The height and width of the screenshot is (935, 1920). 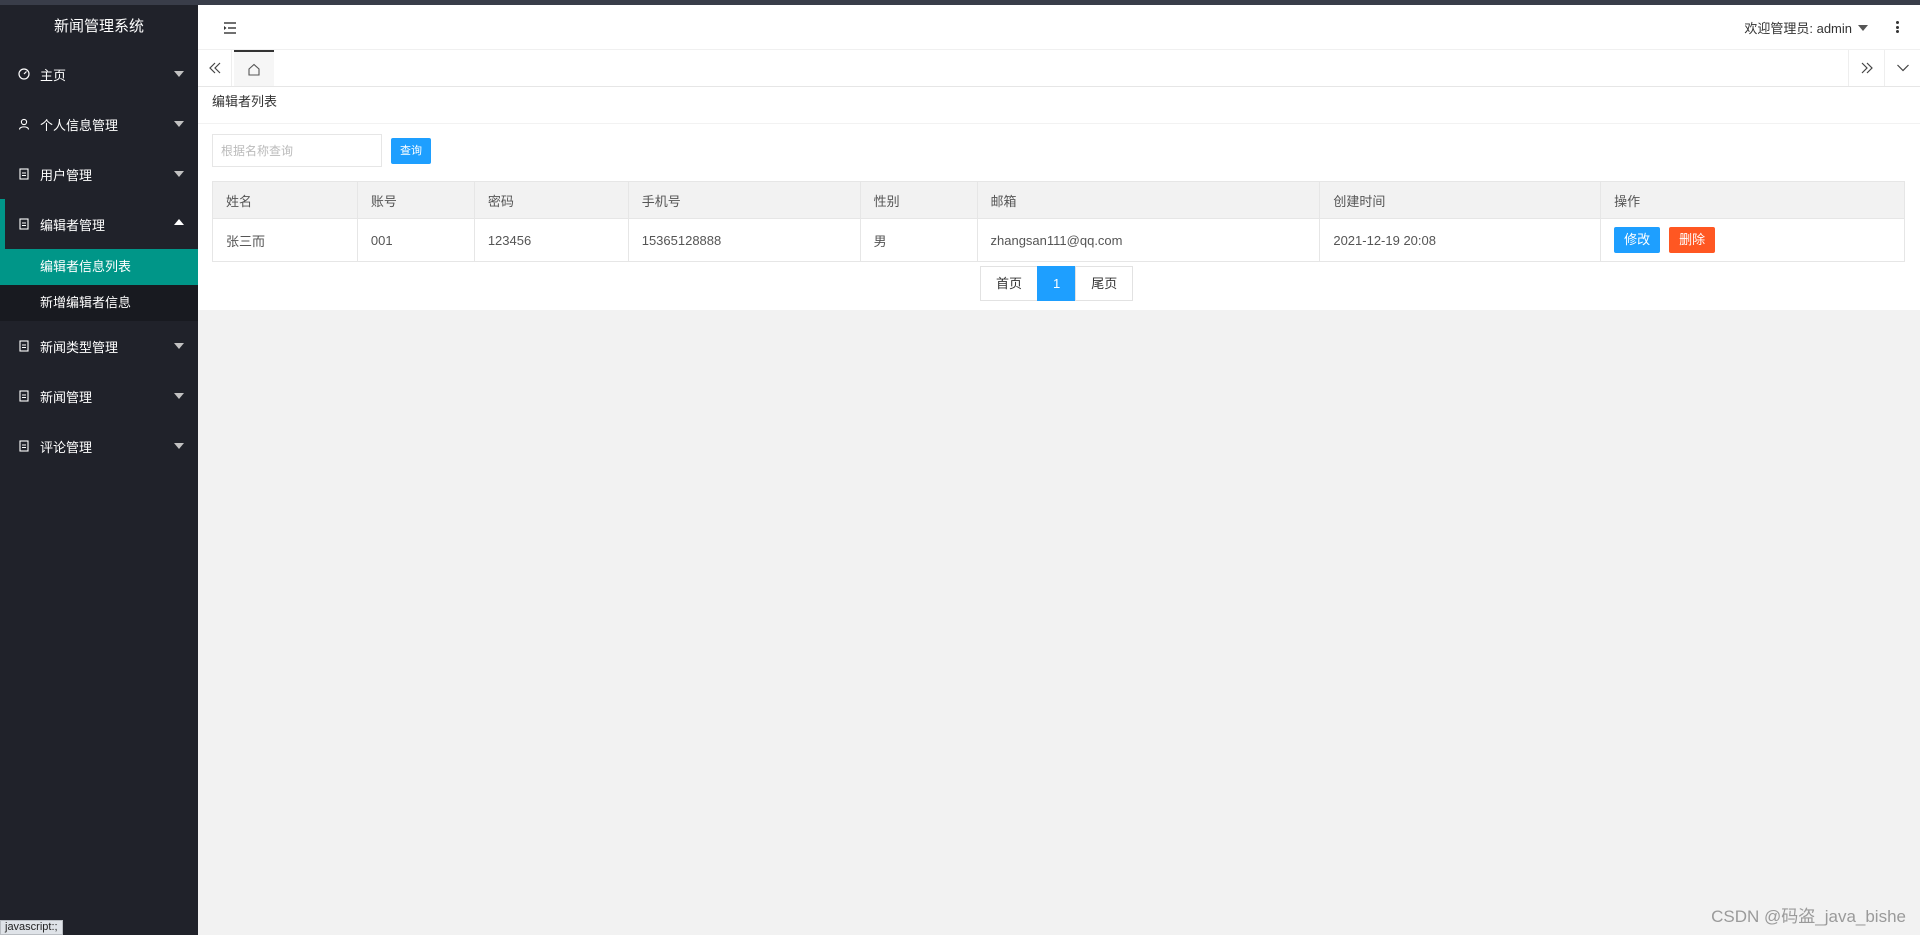 I want to click on sidebar-item-news-types: 新闻类型管理, so click(x=99, y=346).